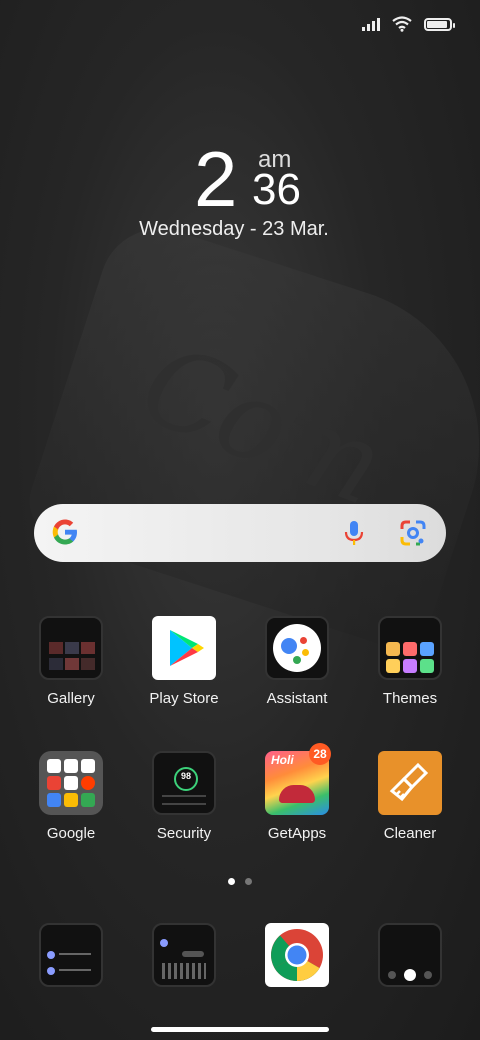 The width and height of the screenshot is (480, 1040). I want to click on clock-date: Wednesday - 23 Mar., so click(234, 229).